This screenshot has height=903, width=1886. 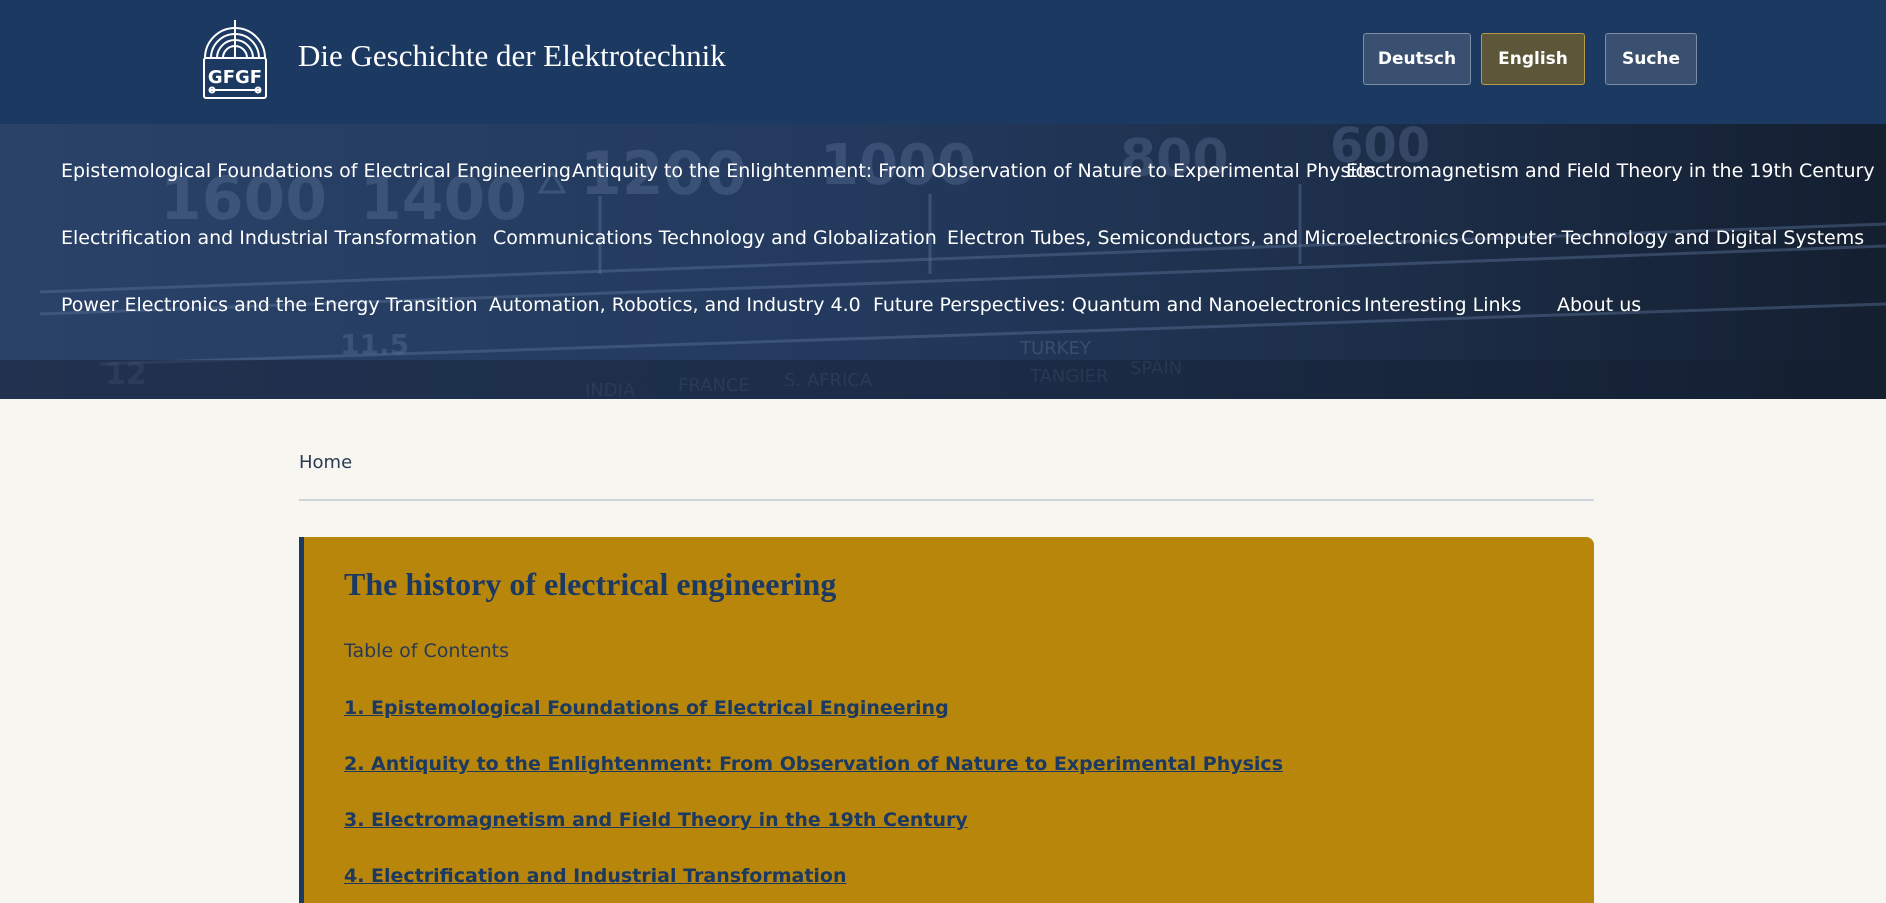 I want to click on language-button-english: English, so click(x=1533, y=59).